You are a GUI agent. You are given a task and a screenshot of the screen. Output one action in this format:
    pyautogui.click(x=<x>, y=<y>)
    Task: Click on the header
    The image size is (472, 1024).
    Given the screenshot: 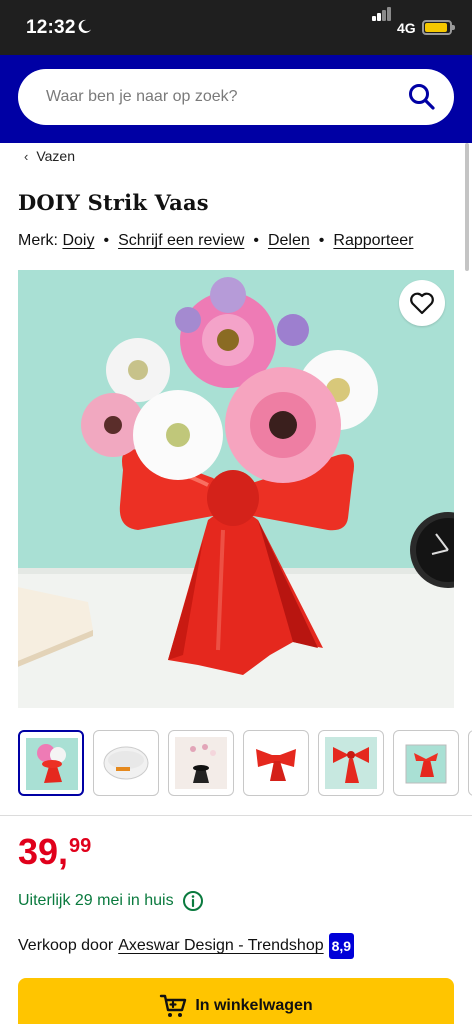 What is the action you would take?
    pyautogui.click(x=236, y=99)
    